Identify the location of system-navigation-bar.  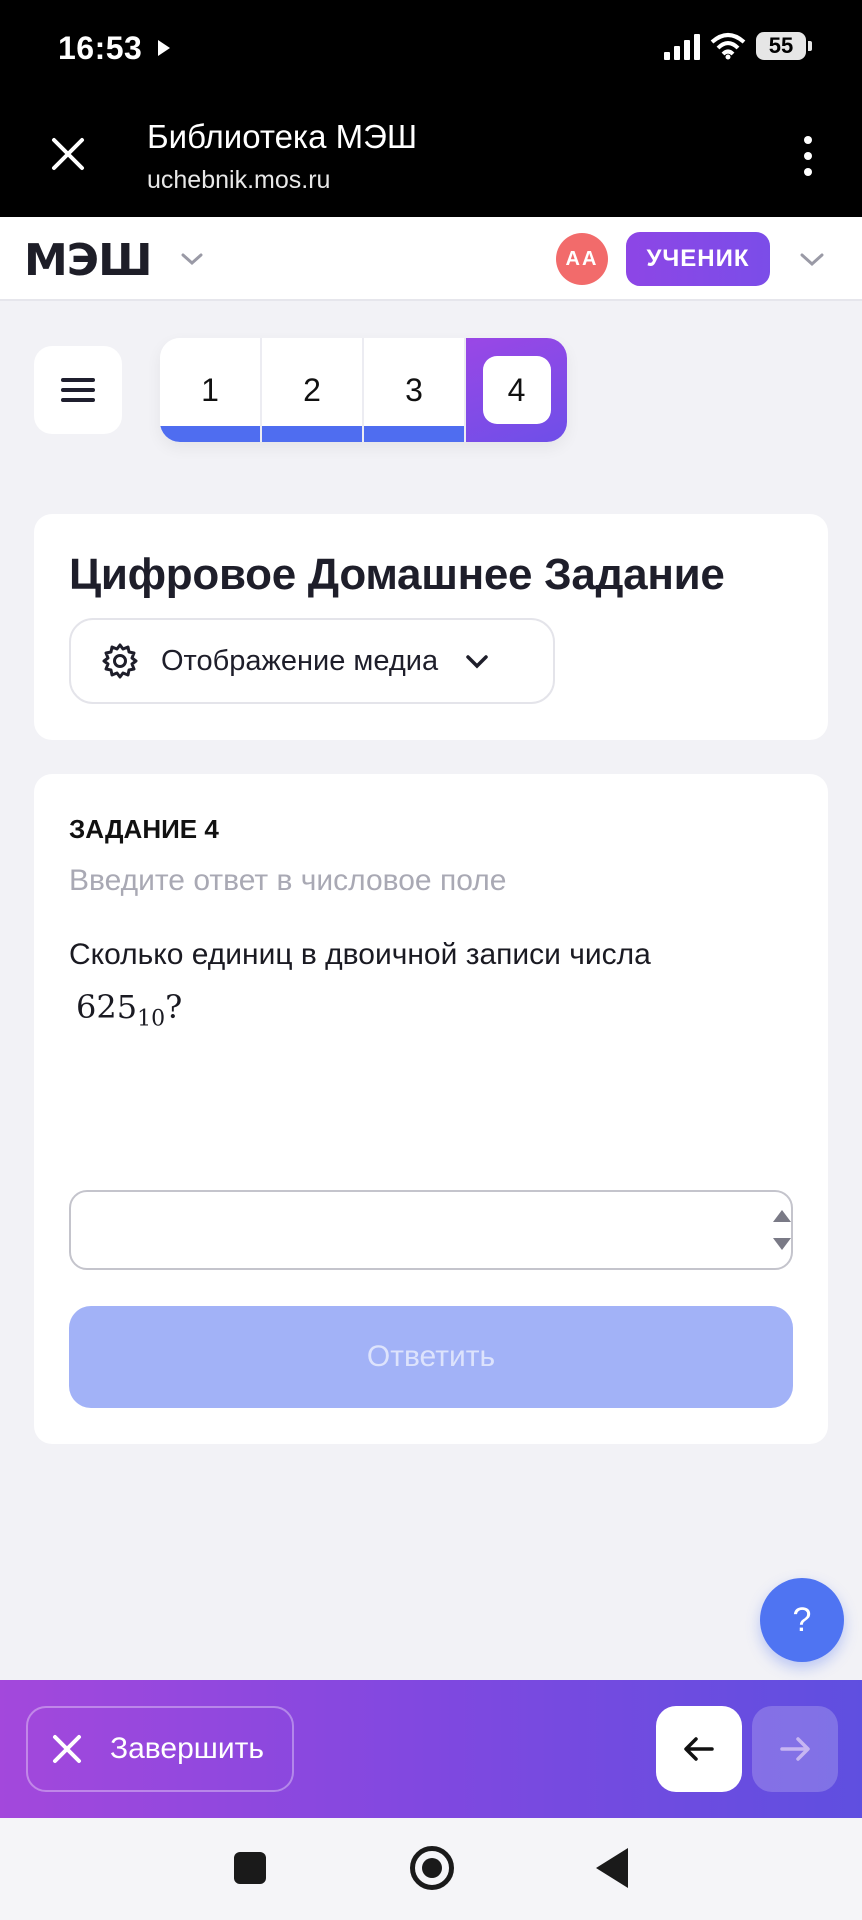
(431, 1869).